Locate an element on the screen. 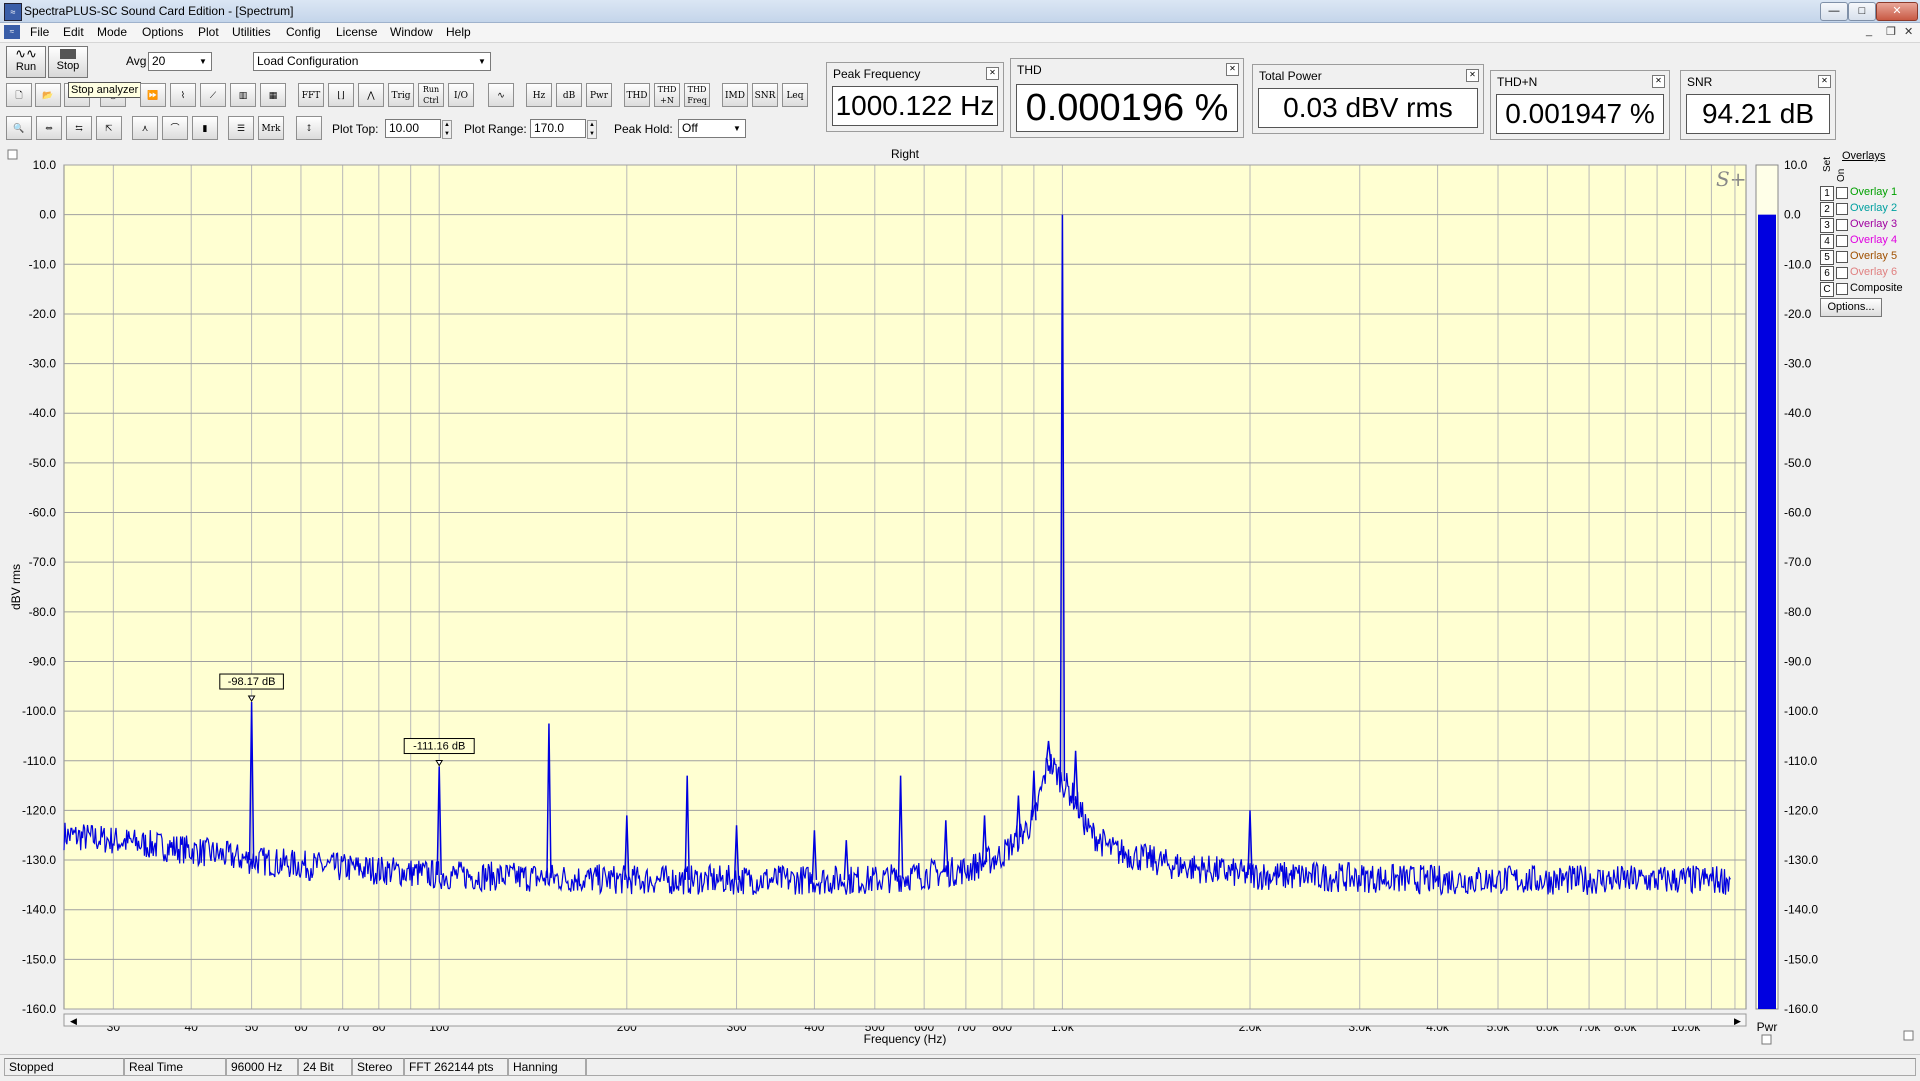 Image resolution: width=1920 pixels, height=1081 pixels. peak-hold-select: Off ▼ is located at coordinates (712, 128).